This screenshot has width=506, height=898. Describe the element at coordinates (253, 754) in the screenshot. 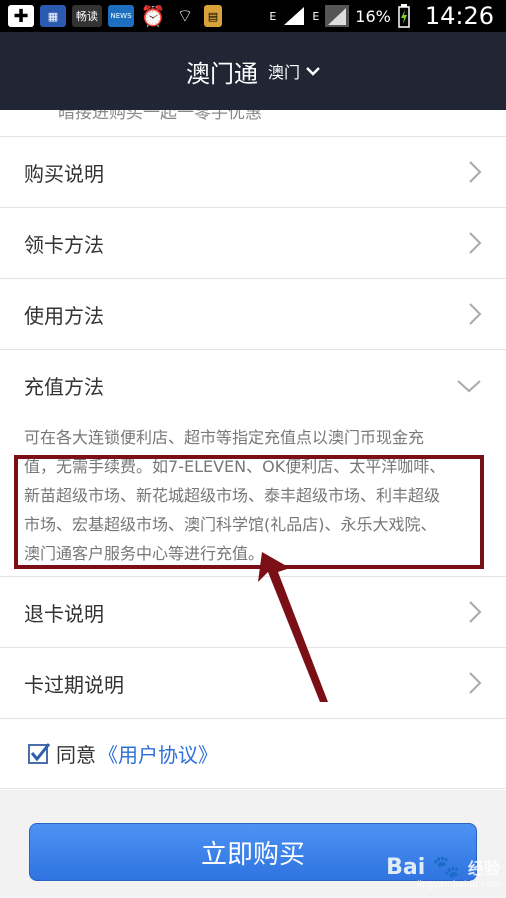

I see `agreement-row: 同意 《用户协议》` at that location.